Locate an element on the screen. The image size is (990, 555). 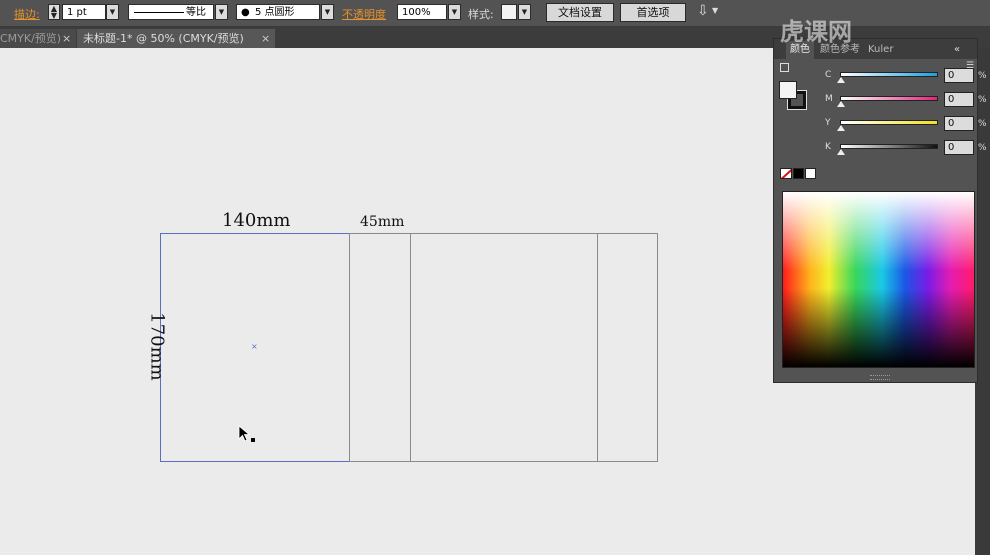
width-dimension-label: 140mm is located at coordinates (256, 220).